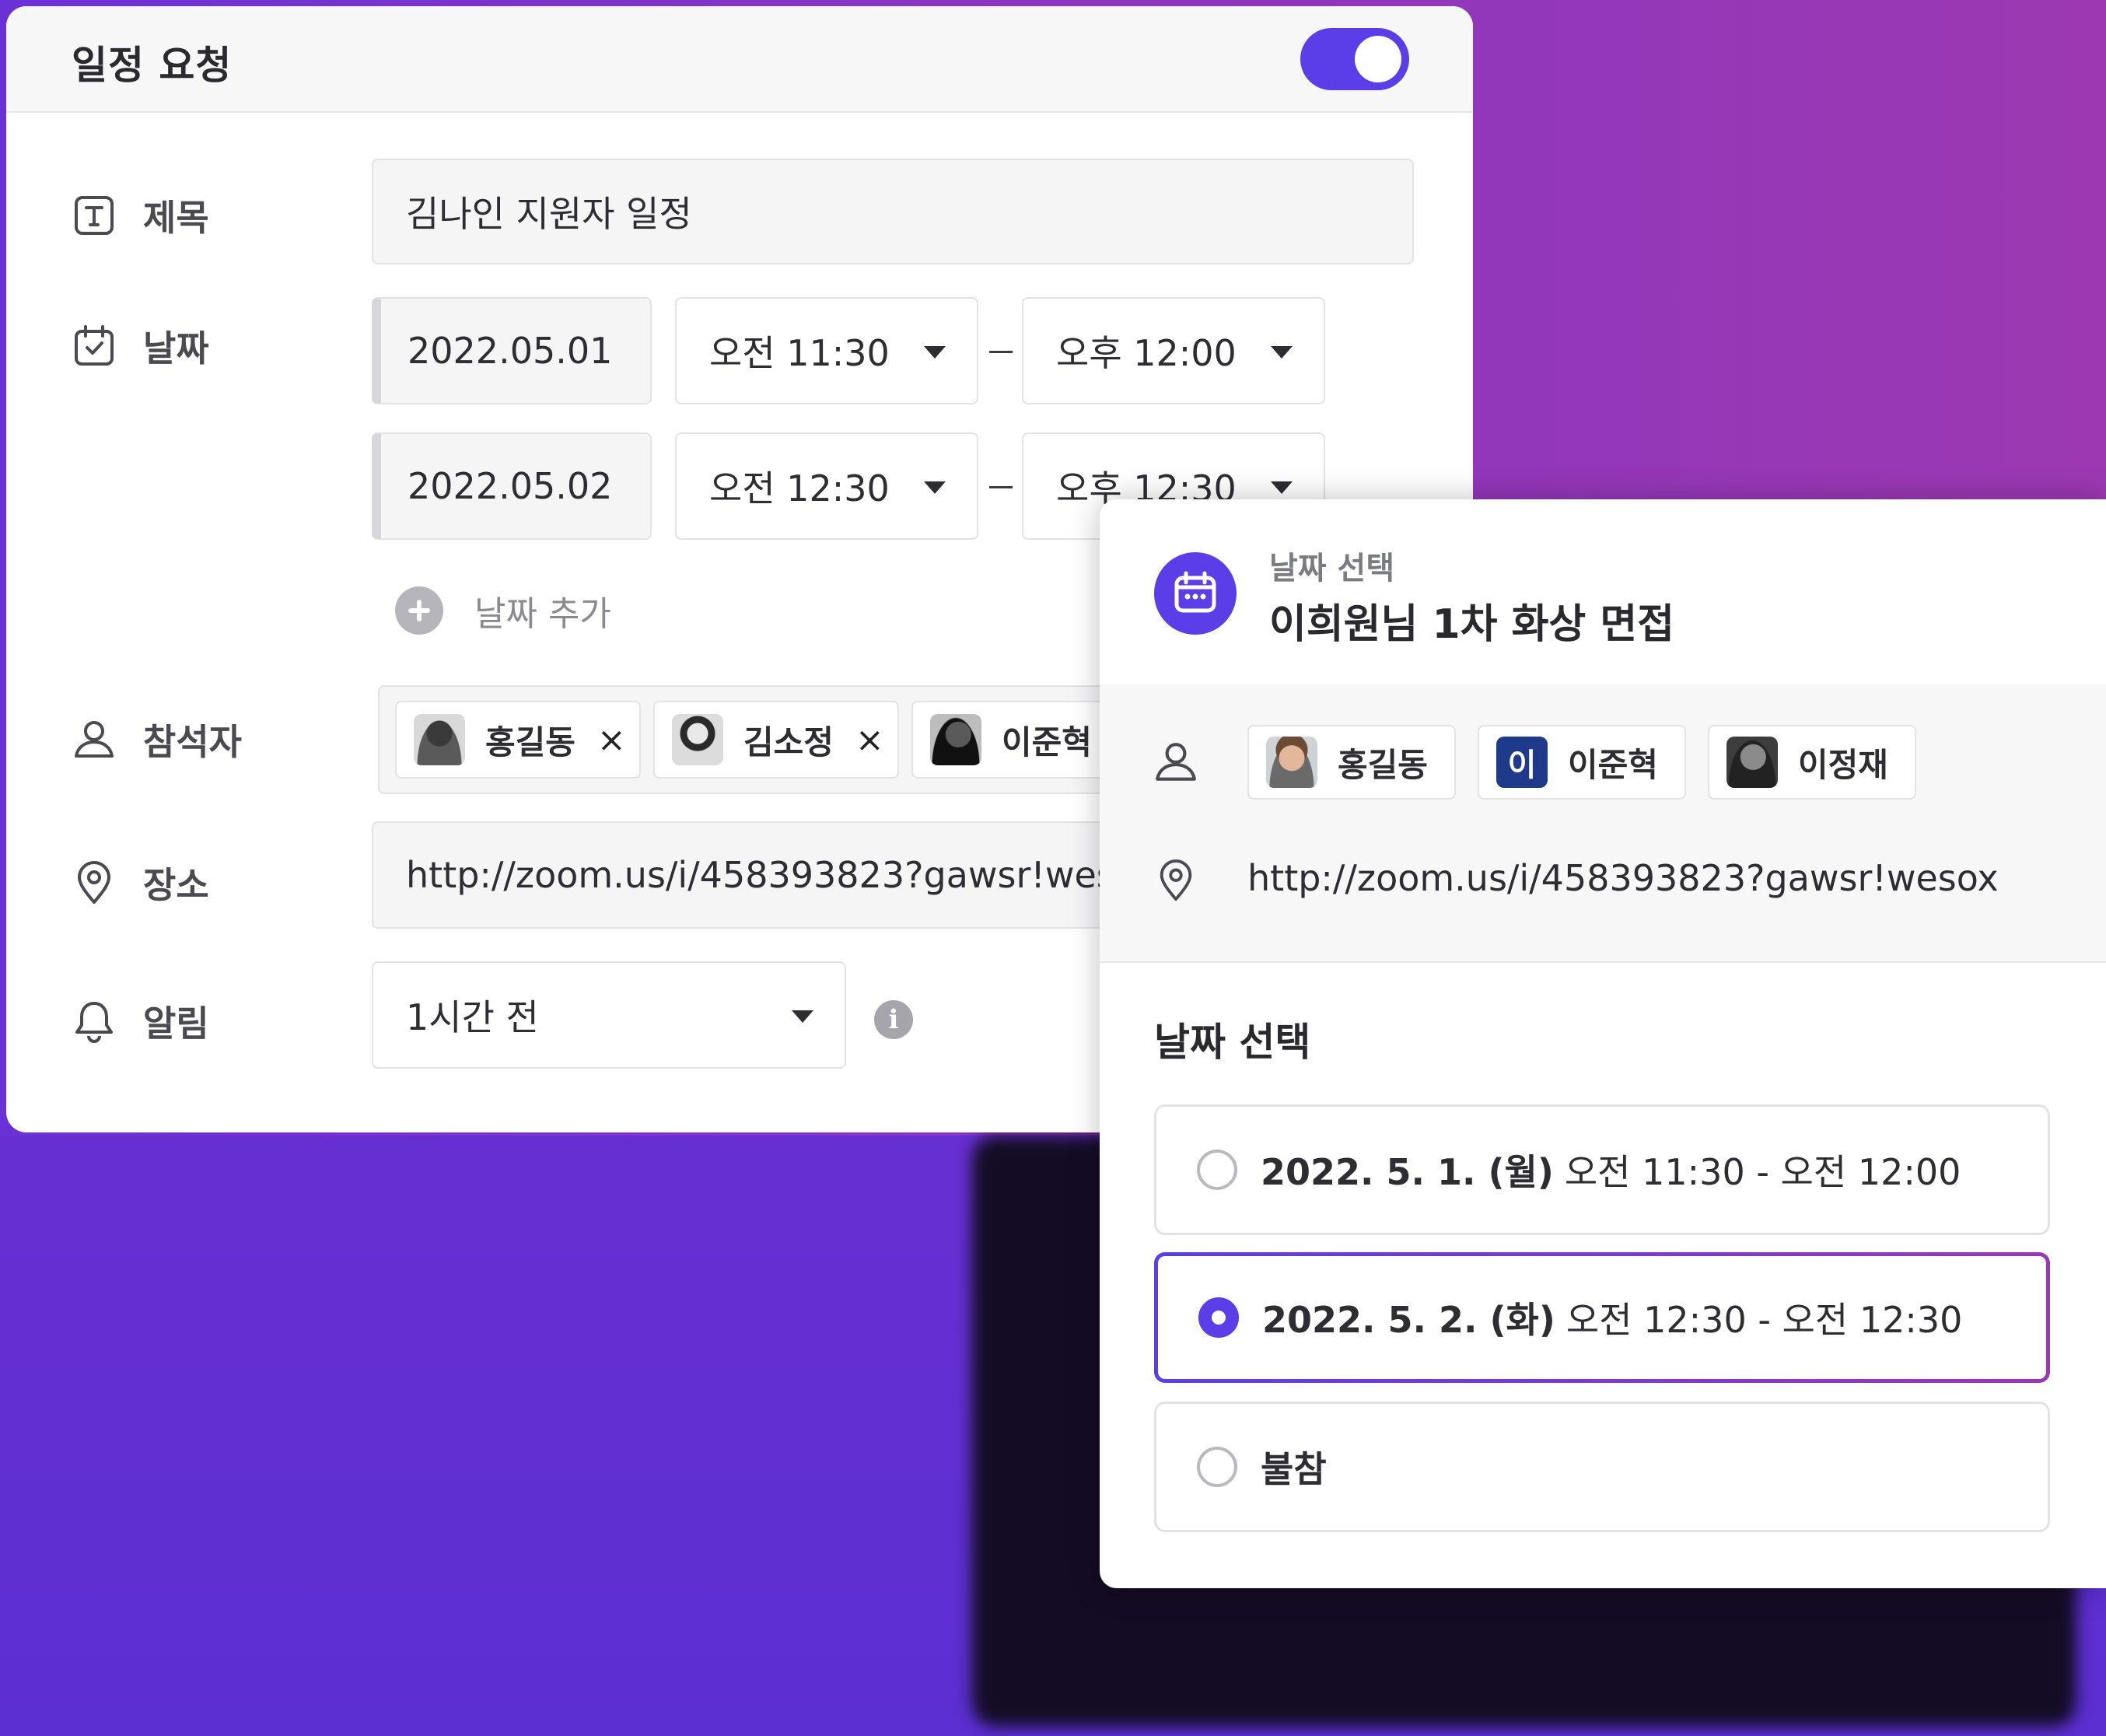 This screenshot has height=1736, width=2106. Describe the element at coordinates (739, 59) in the screenshot. I see `panel-header: 일정 요청` at that location.